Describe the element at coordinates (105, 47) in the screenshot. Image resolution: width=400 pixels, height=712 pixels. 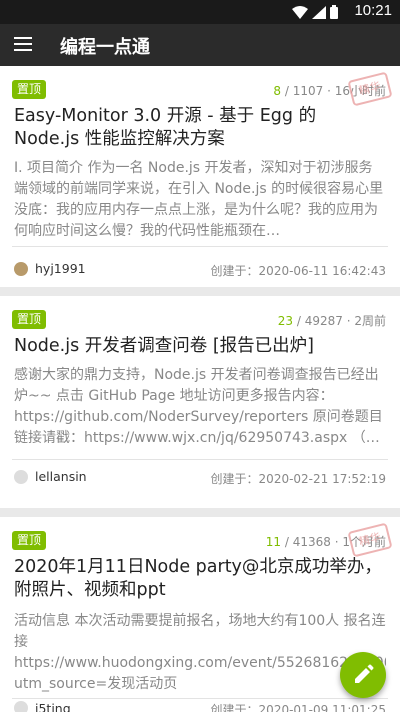
I see `app-title: 编程一点通` at that location.